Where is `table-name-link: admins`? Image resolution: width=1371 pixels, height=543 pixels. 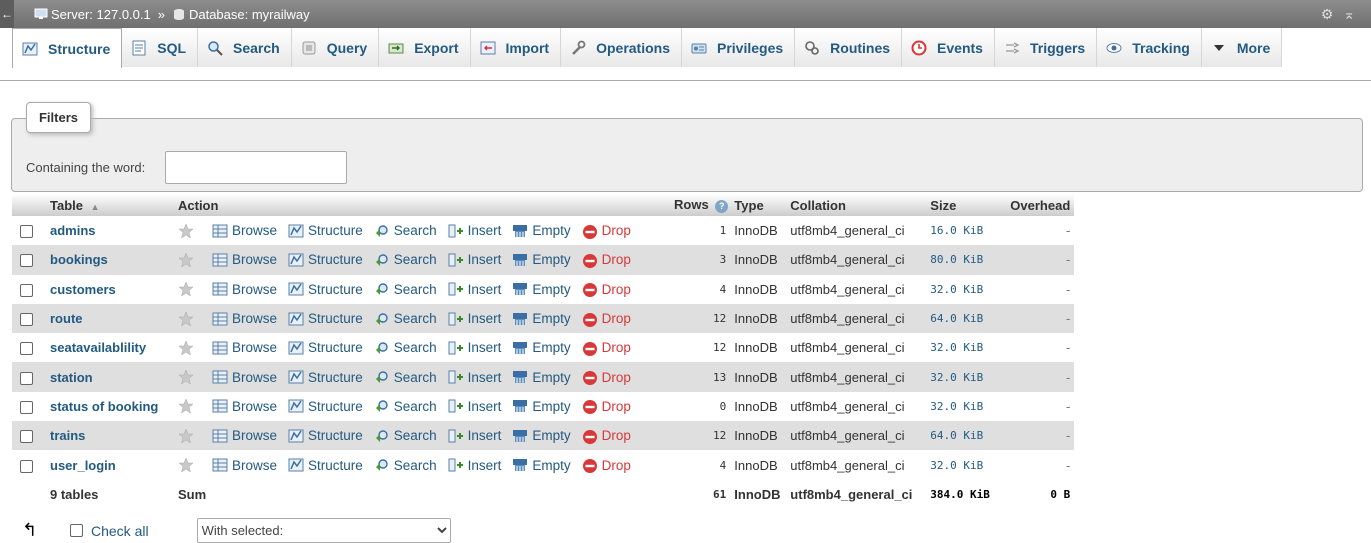
table-name-link: admins is located at coordinates (73, 230).